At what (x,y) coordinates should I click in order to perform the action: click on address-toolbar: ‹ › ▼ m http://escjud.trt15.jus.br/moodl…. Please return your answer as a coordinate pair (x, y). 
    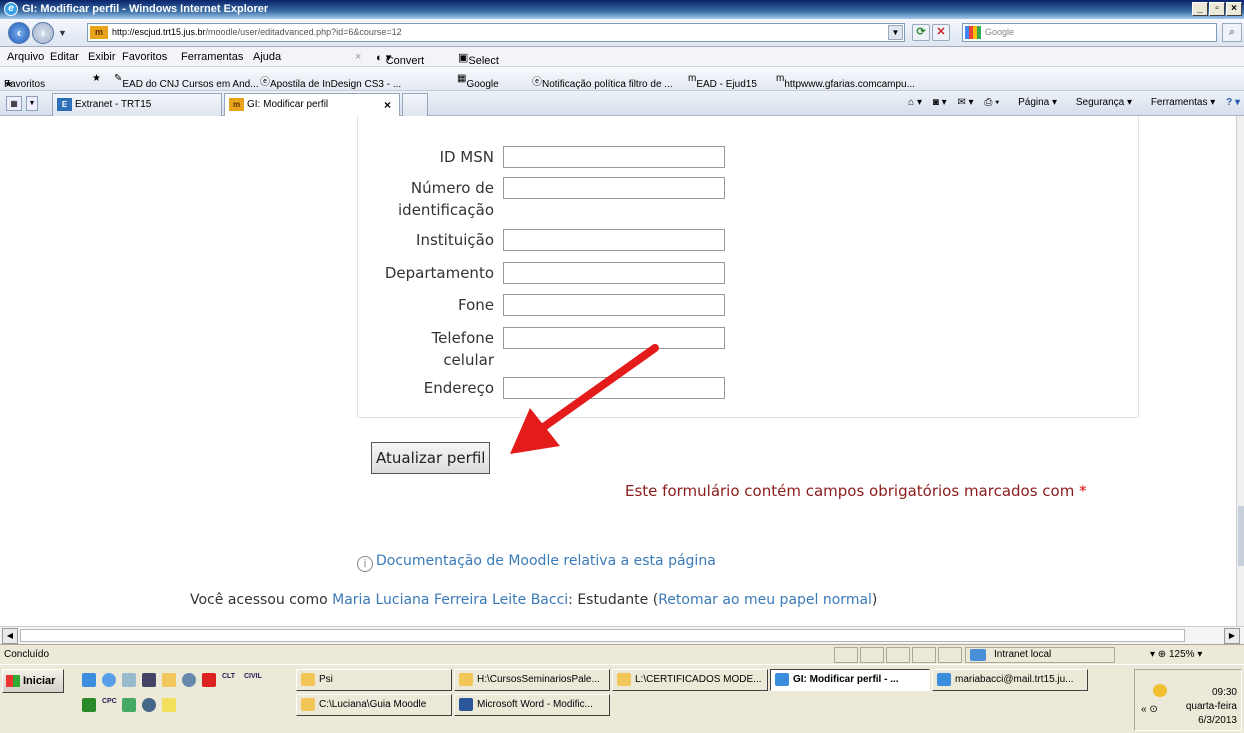
    Looking at the image, I should click on (622, 33).